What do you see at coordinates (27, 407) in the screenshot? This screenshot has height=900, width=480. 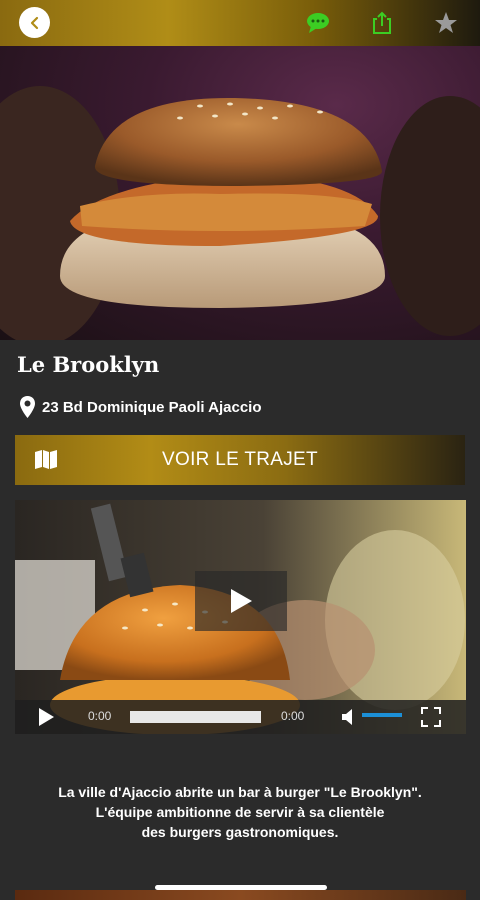 I see `location-pin-icon` at bounding box center [27, 407].